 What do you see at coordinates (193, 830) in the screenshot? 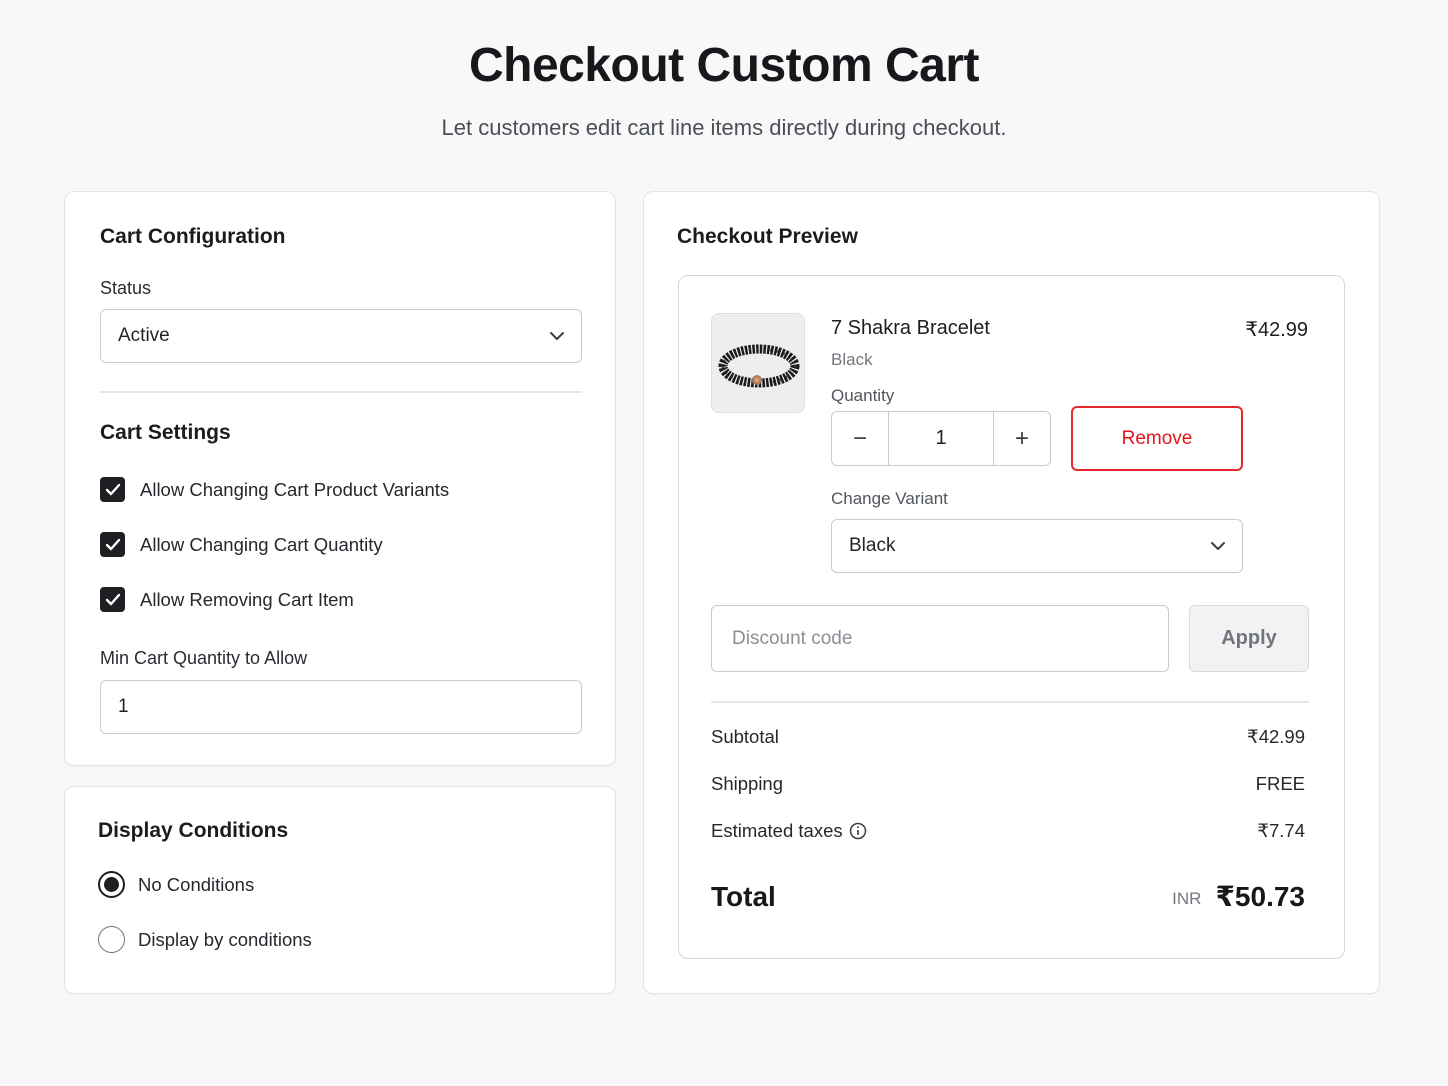
I see `display-conditions-title: Display Conditions` at bounding box center [193, 830].